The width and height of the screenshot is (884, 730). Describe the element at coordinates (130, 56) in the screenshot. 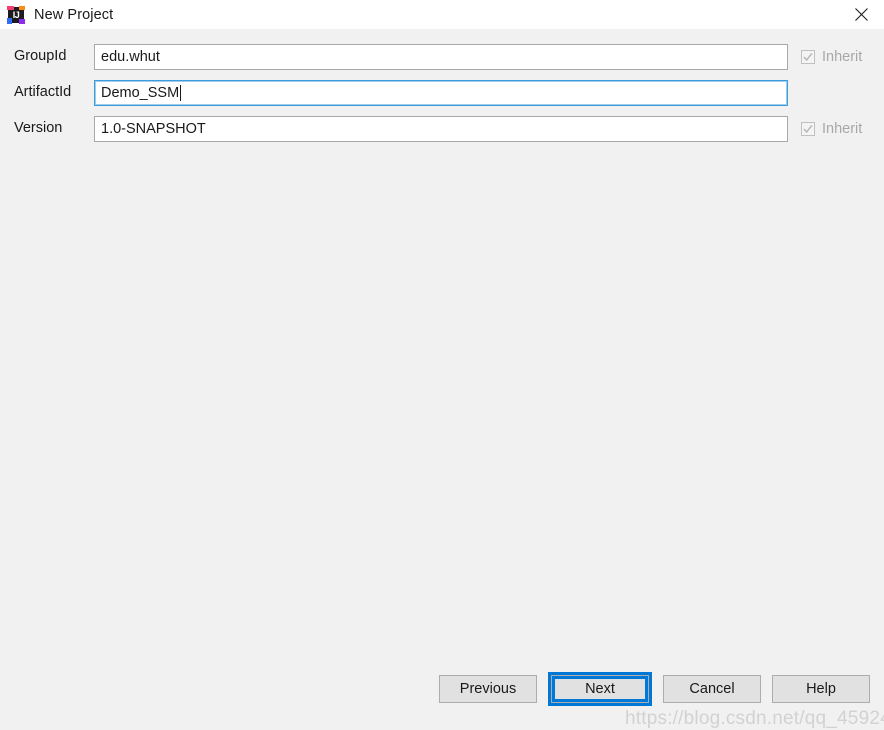

I see `groupid-input-value: edu.whut` at that location.